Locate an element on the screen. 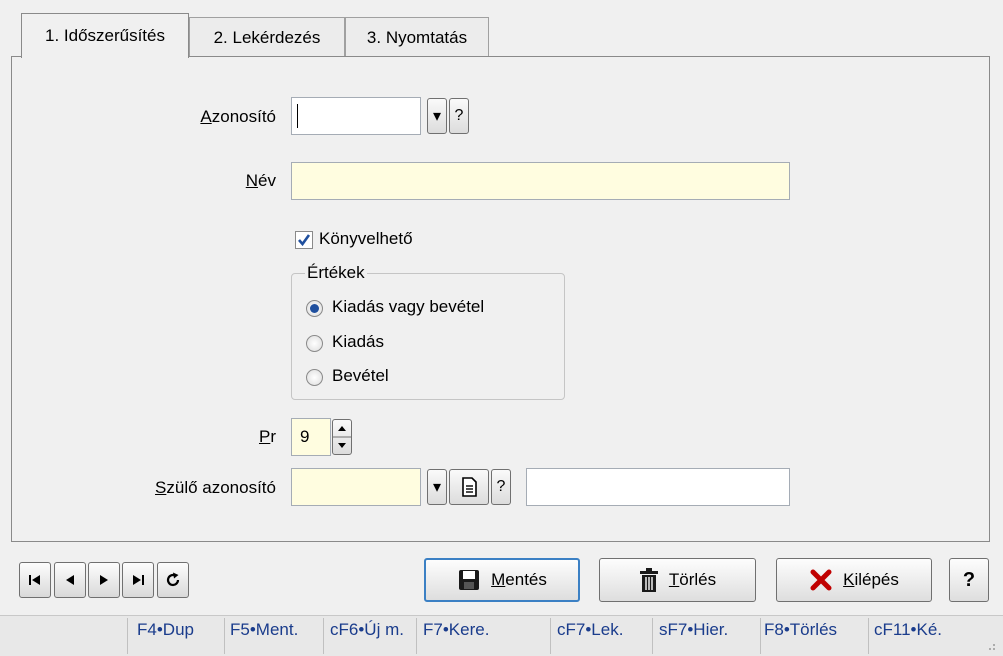 The image size is (1003, 656). szulo-azonosito-input is located at coordinates (356, 487).